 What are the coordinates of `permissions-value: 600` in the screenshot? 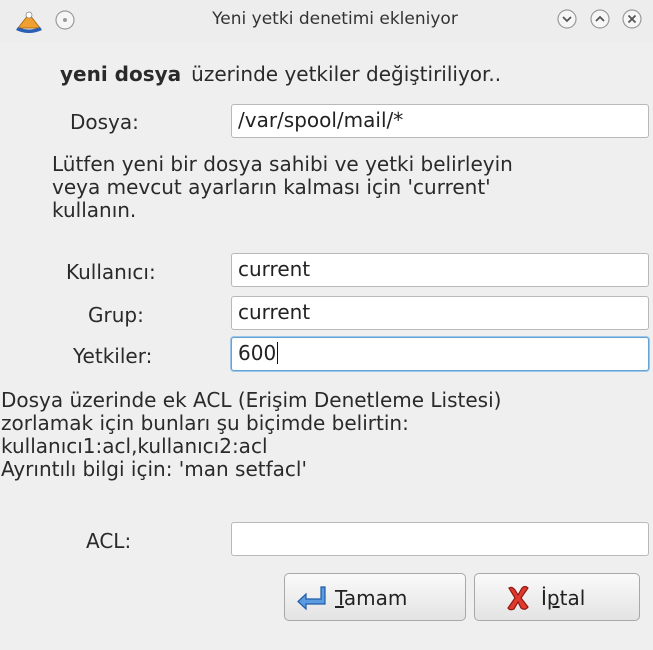 It's located at (257, 353).